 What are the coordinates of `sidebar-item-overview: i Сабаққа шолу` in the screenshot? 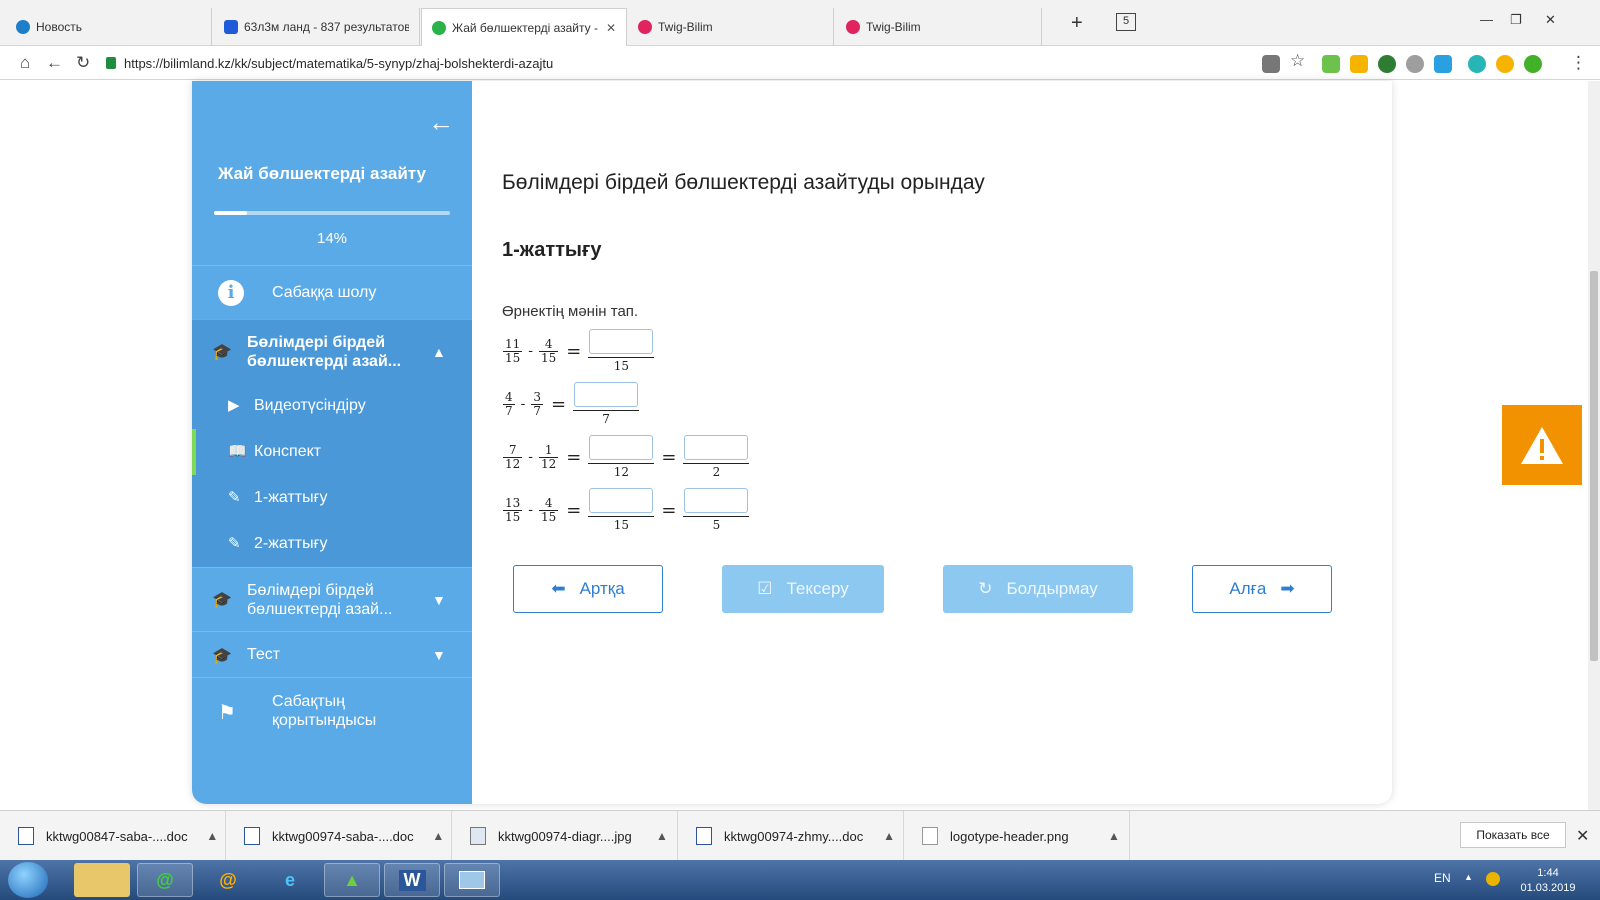 It's located at (332, 292).